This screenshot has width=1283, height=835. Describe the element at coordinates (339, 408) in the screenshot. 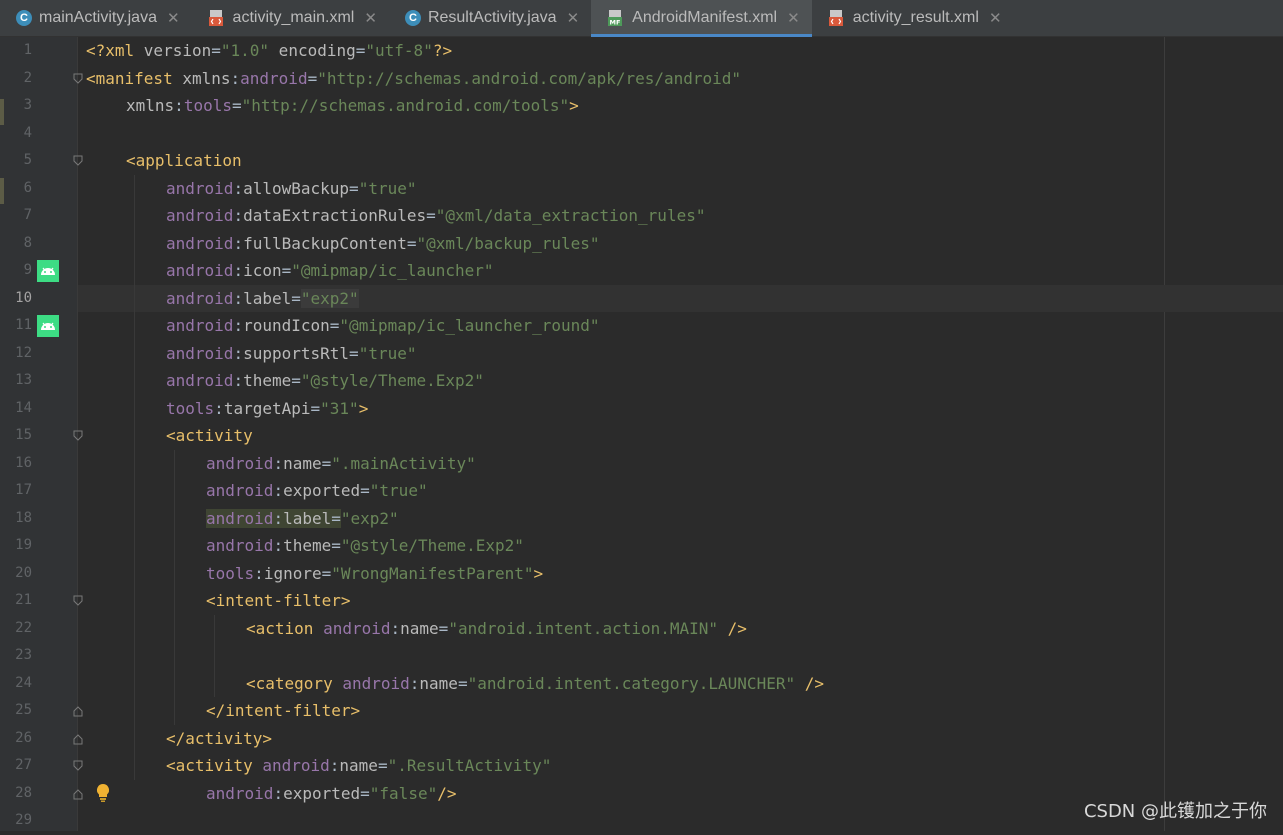

I see `code-token: "31"` at that location.